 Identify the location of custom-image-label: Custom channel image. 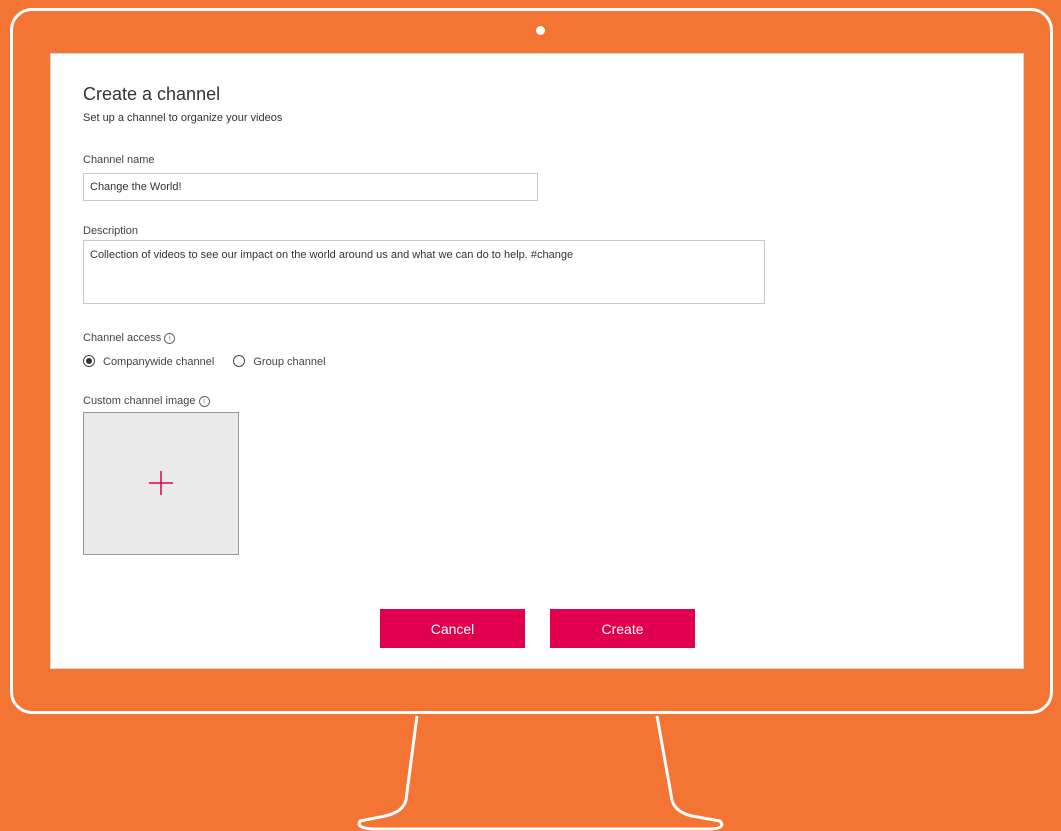
(139, 401).